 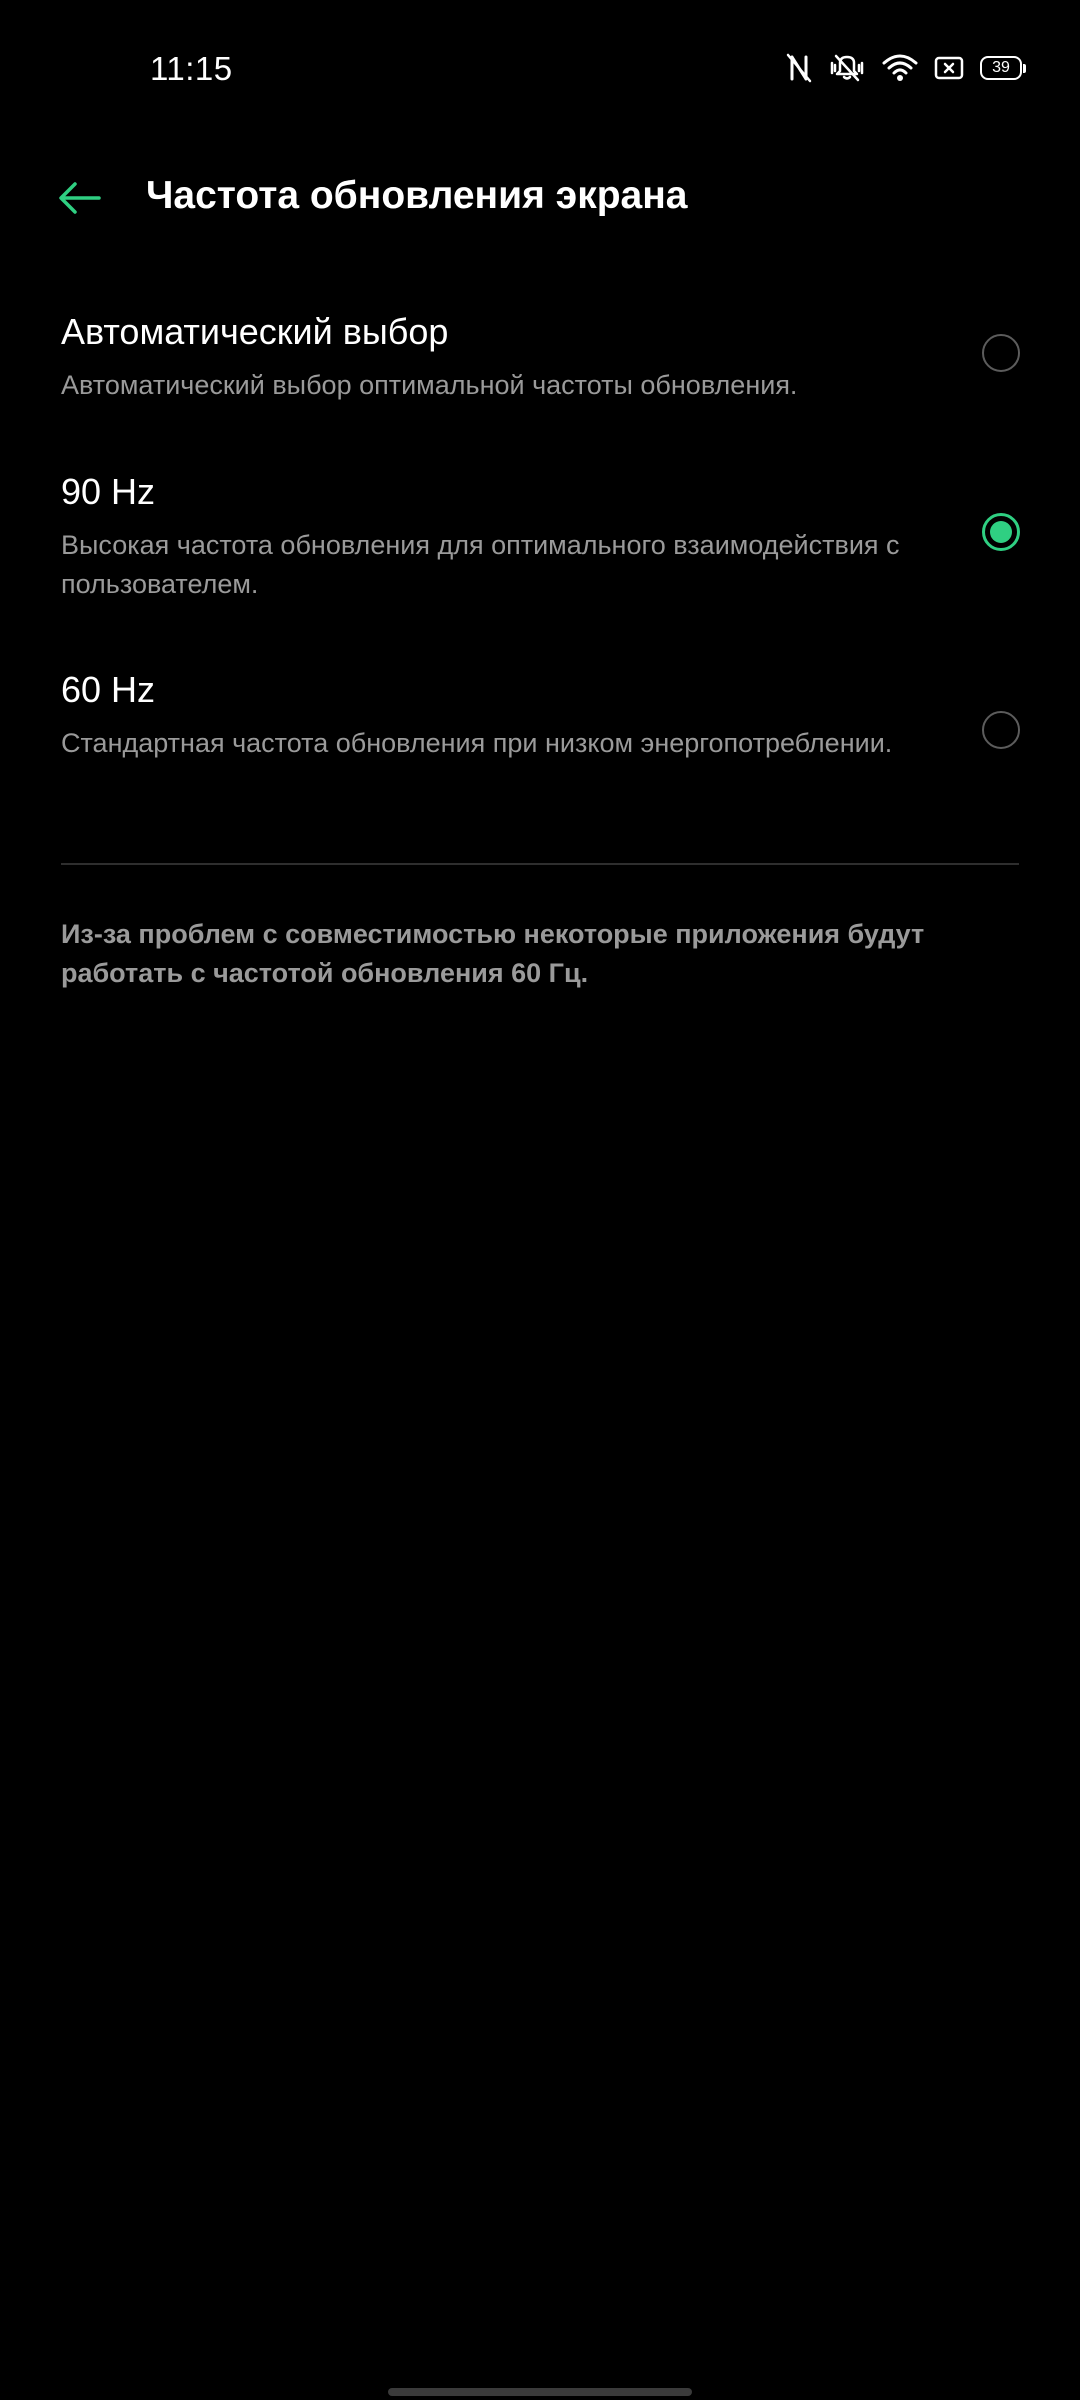 What do you see at coordinates (1001, 353) in the screenshot?
I see `radio-button-auto` at bounding box center [1001, 353].